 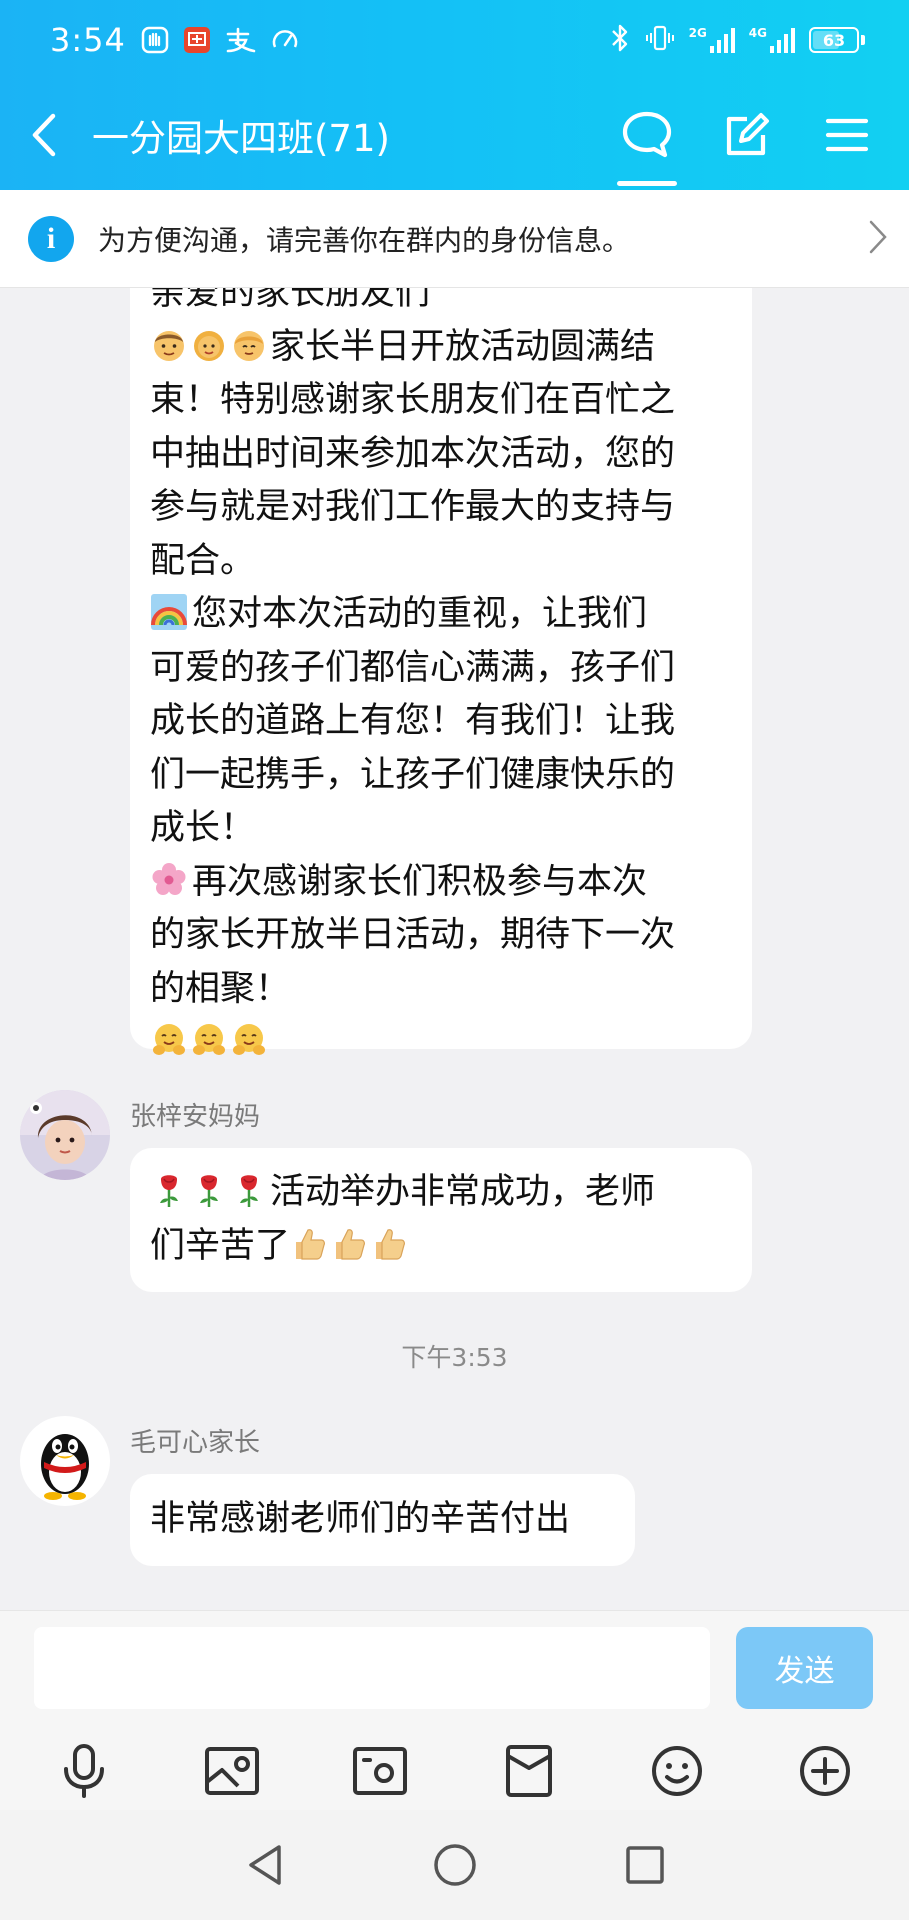 I want to click on sender-name: 张梓安妈妈, so click(x=195, y=1117).